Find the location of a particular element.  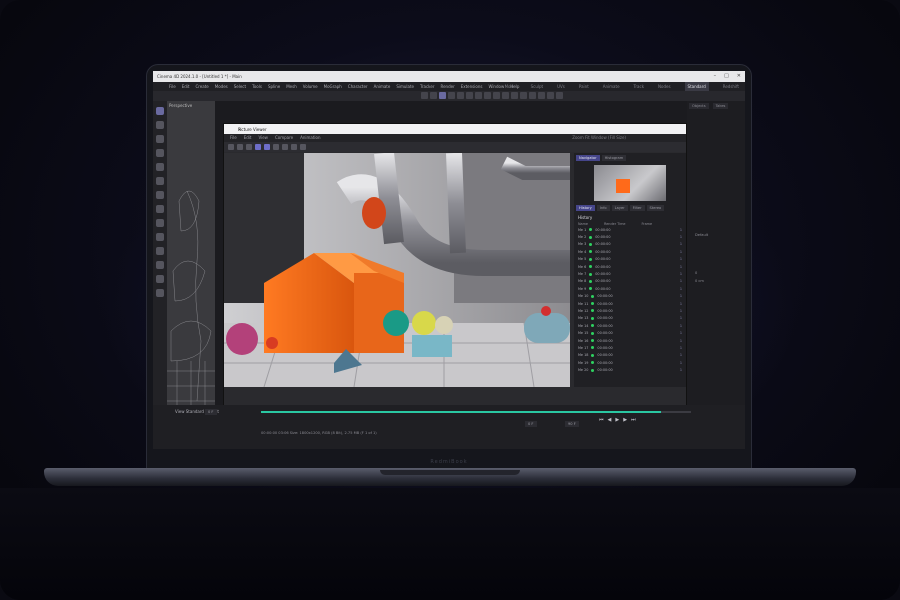

timeline-start: 0 F is located at coordinates (211, 412).